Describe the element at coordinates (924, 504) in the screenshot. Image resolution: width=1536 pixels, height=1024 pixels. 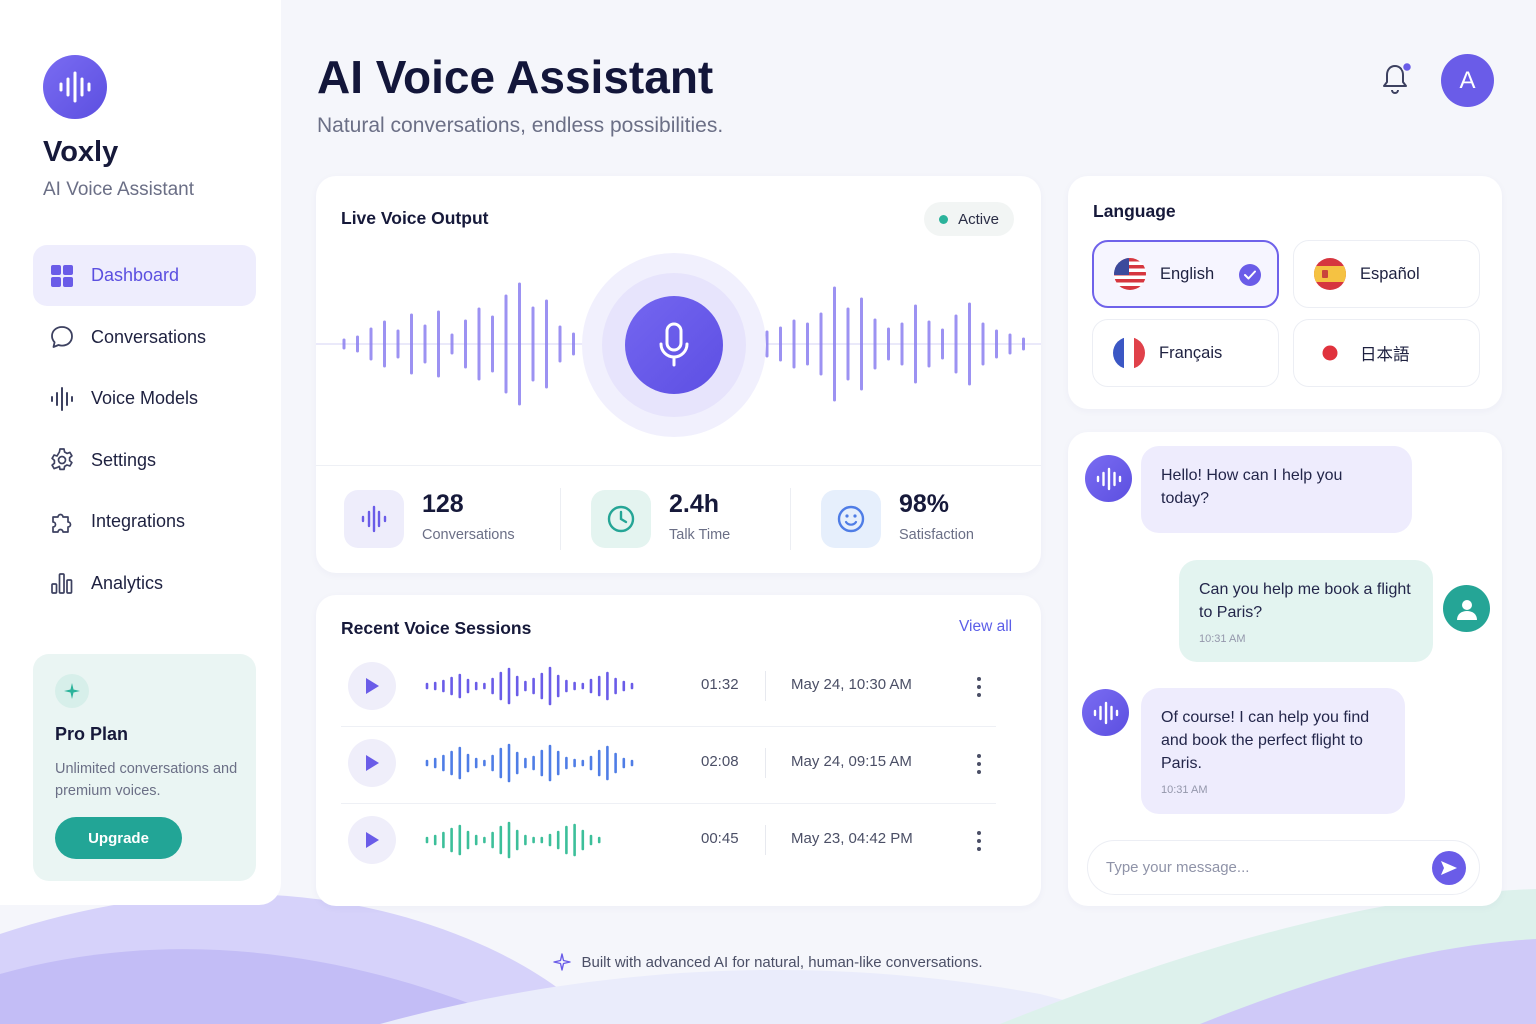
I see `stat-value: 98%` at that location.